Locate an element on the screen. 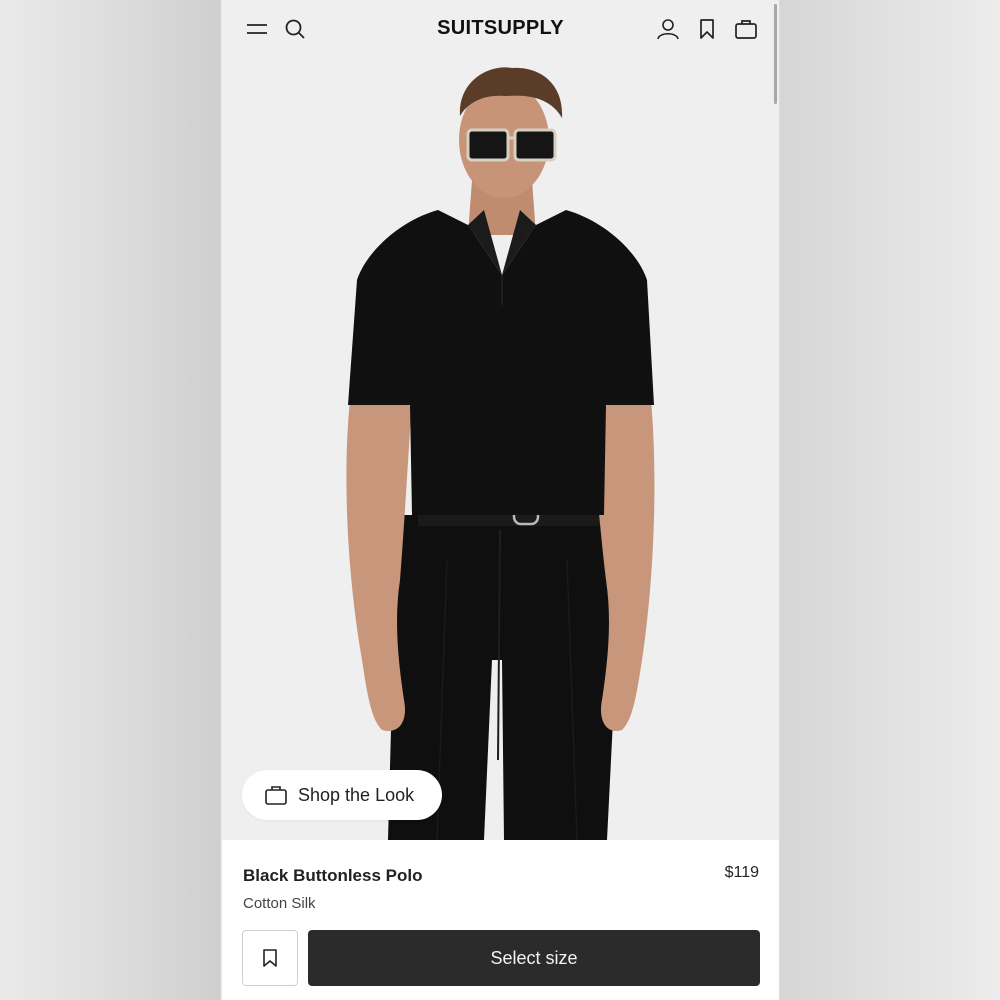  product-price: $119 is located at coordinates (741, 872).